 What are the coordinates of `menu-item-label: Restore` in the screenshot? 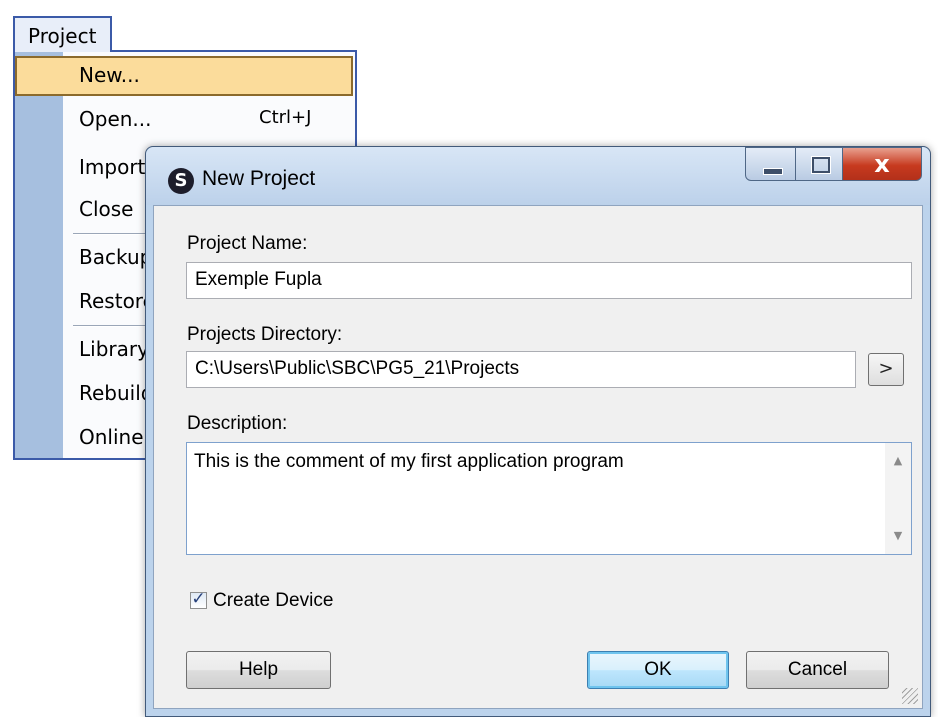 It's located at (117, 301).